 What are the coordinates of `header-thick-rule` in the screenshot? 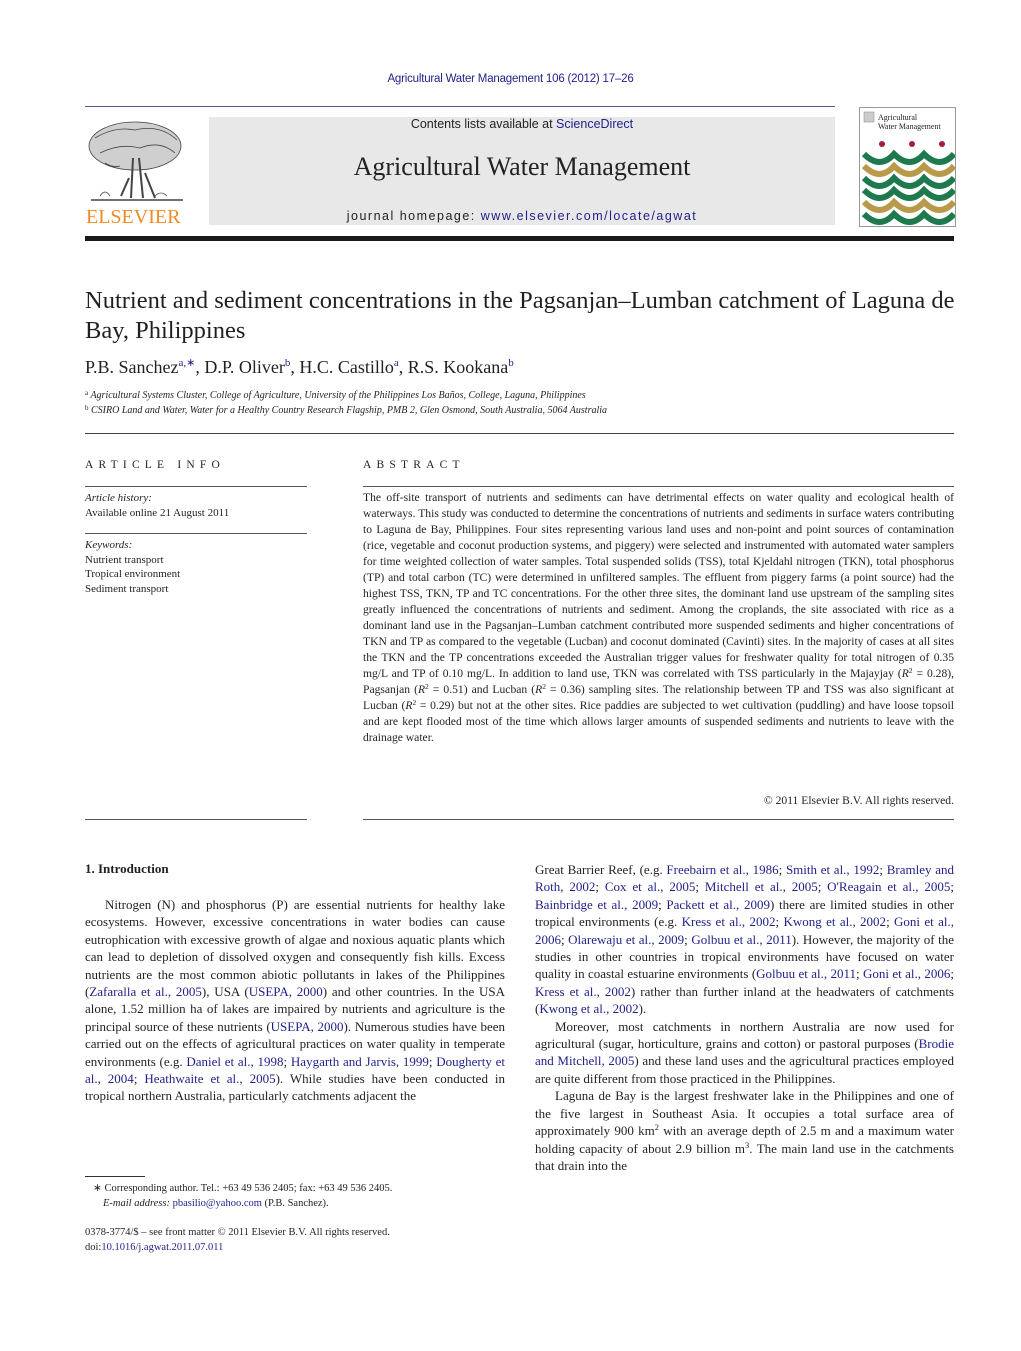 It's located at (519, 238).